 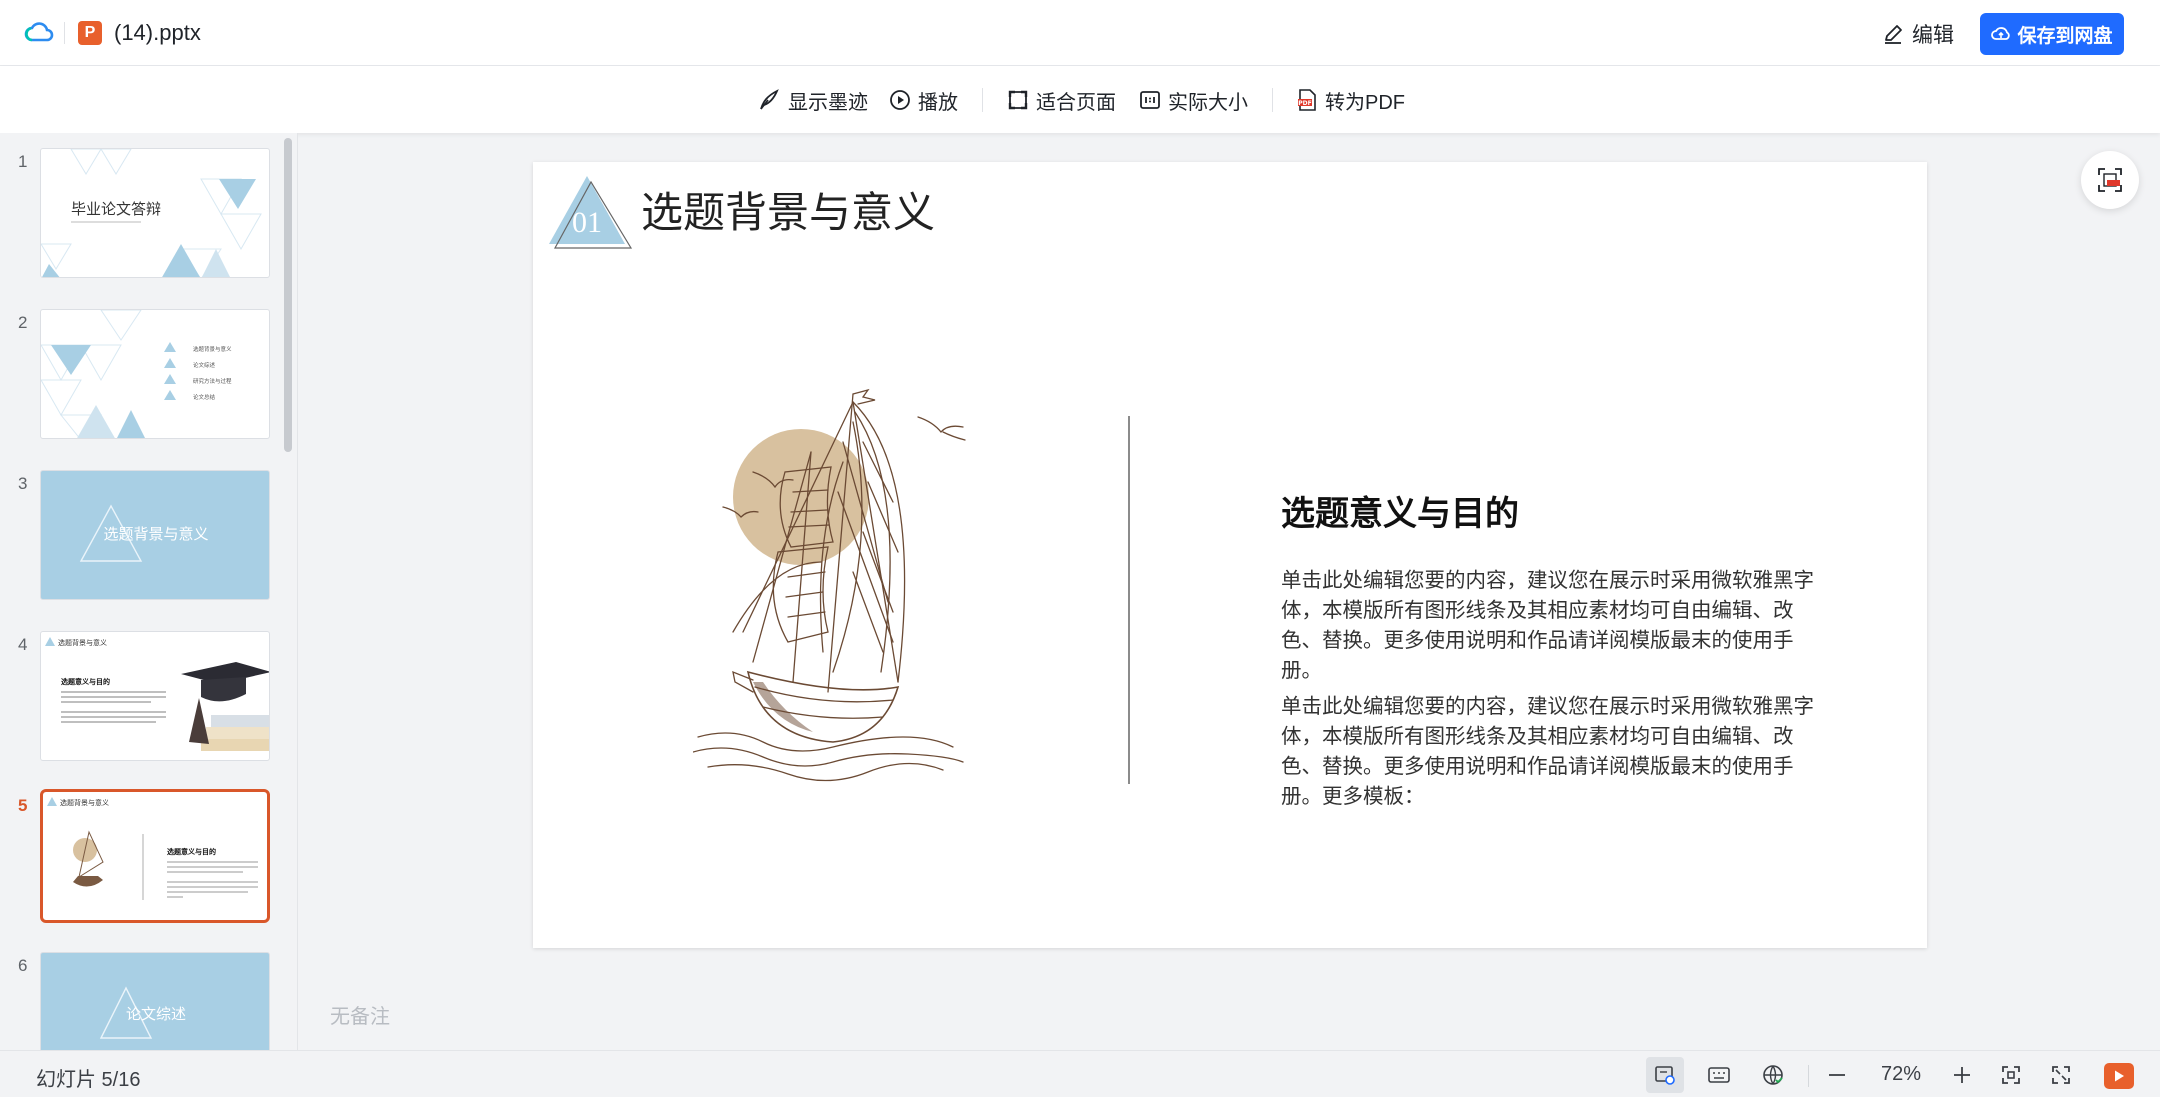 I want to click on edit-button: 编辑, so click(x=1918, y=34).